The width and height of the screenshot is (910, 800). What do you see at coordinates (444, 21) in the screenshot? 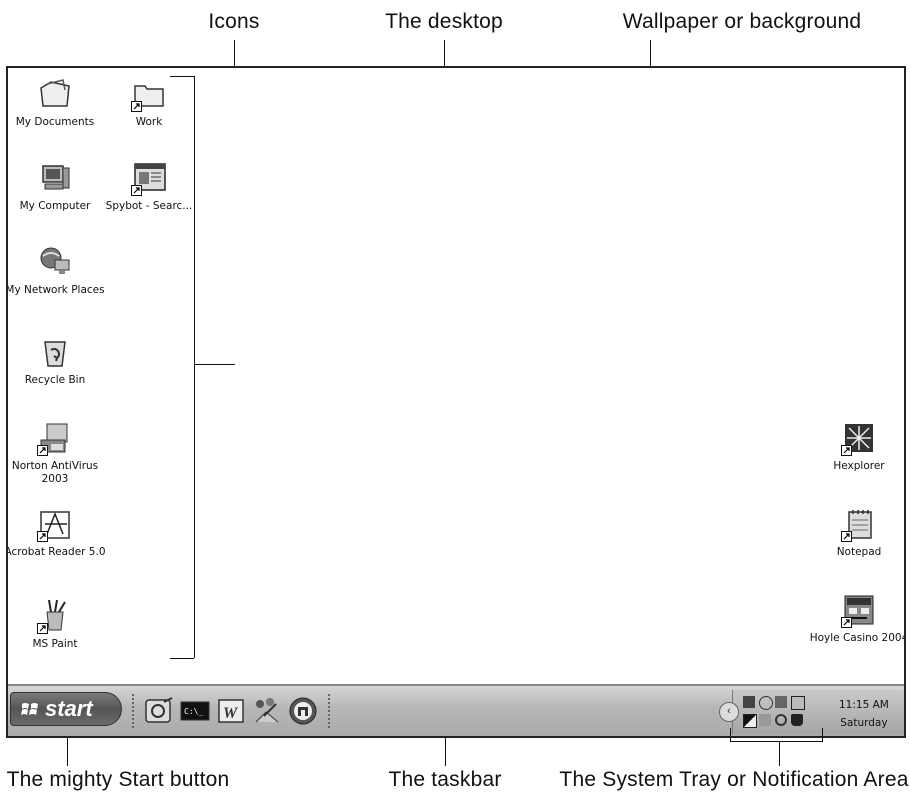
I see `callout-desktop: The desktop` at bounding box center [444, 21].